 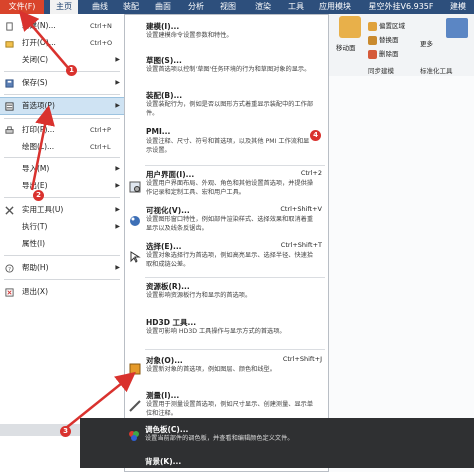 What do you see at coordinates (249, 437) in the screenshot?
I see `submenu-item-palette: 调色板(C)... 设置当前部件的调色板，并查看和编辑颜色定义文件。` at bounding box center [249, 437].